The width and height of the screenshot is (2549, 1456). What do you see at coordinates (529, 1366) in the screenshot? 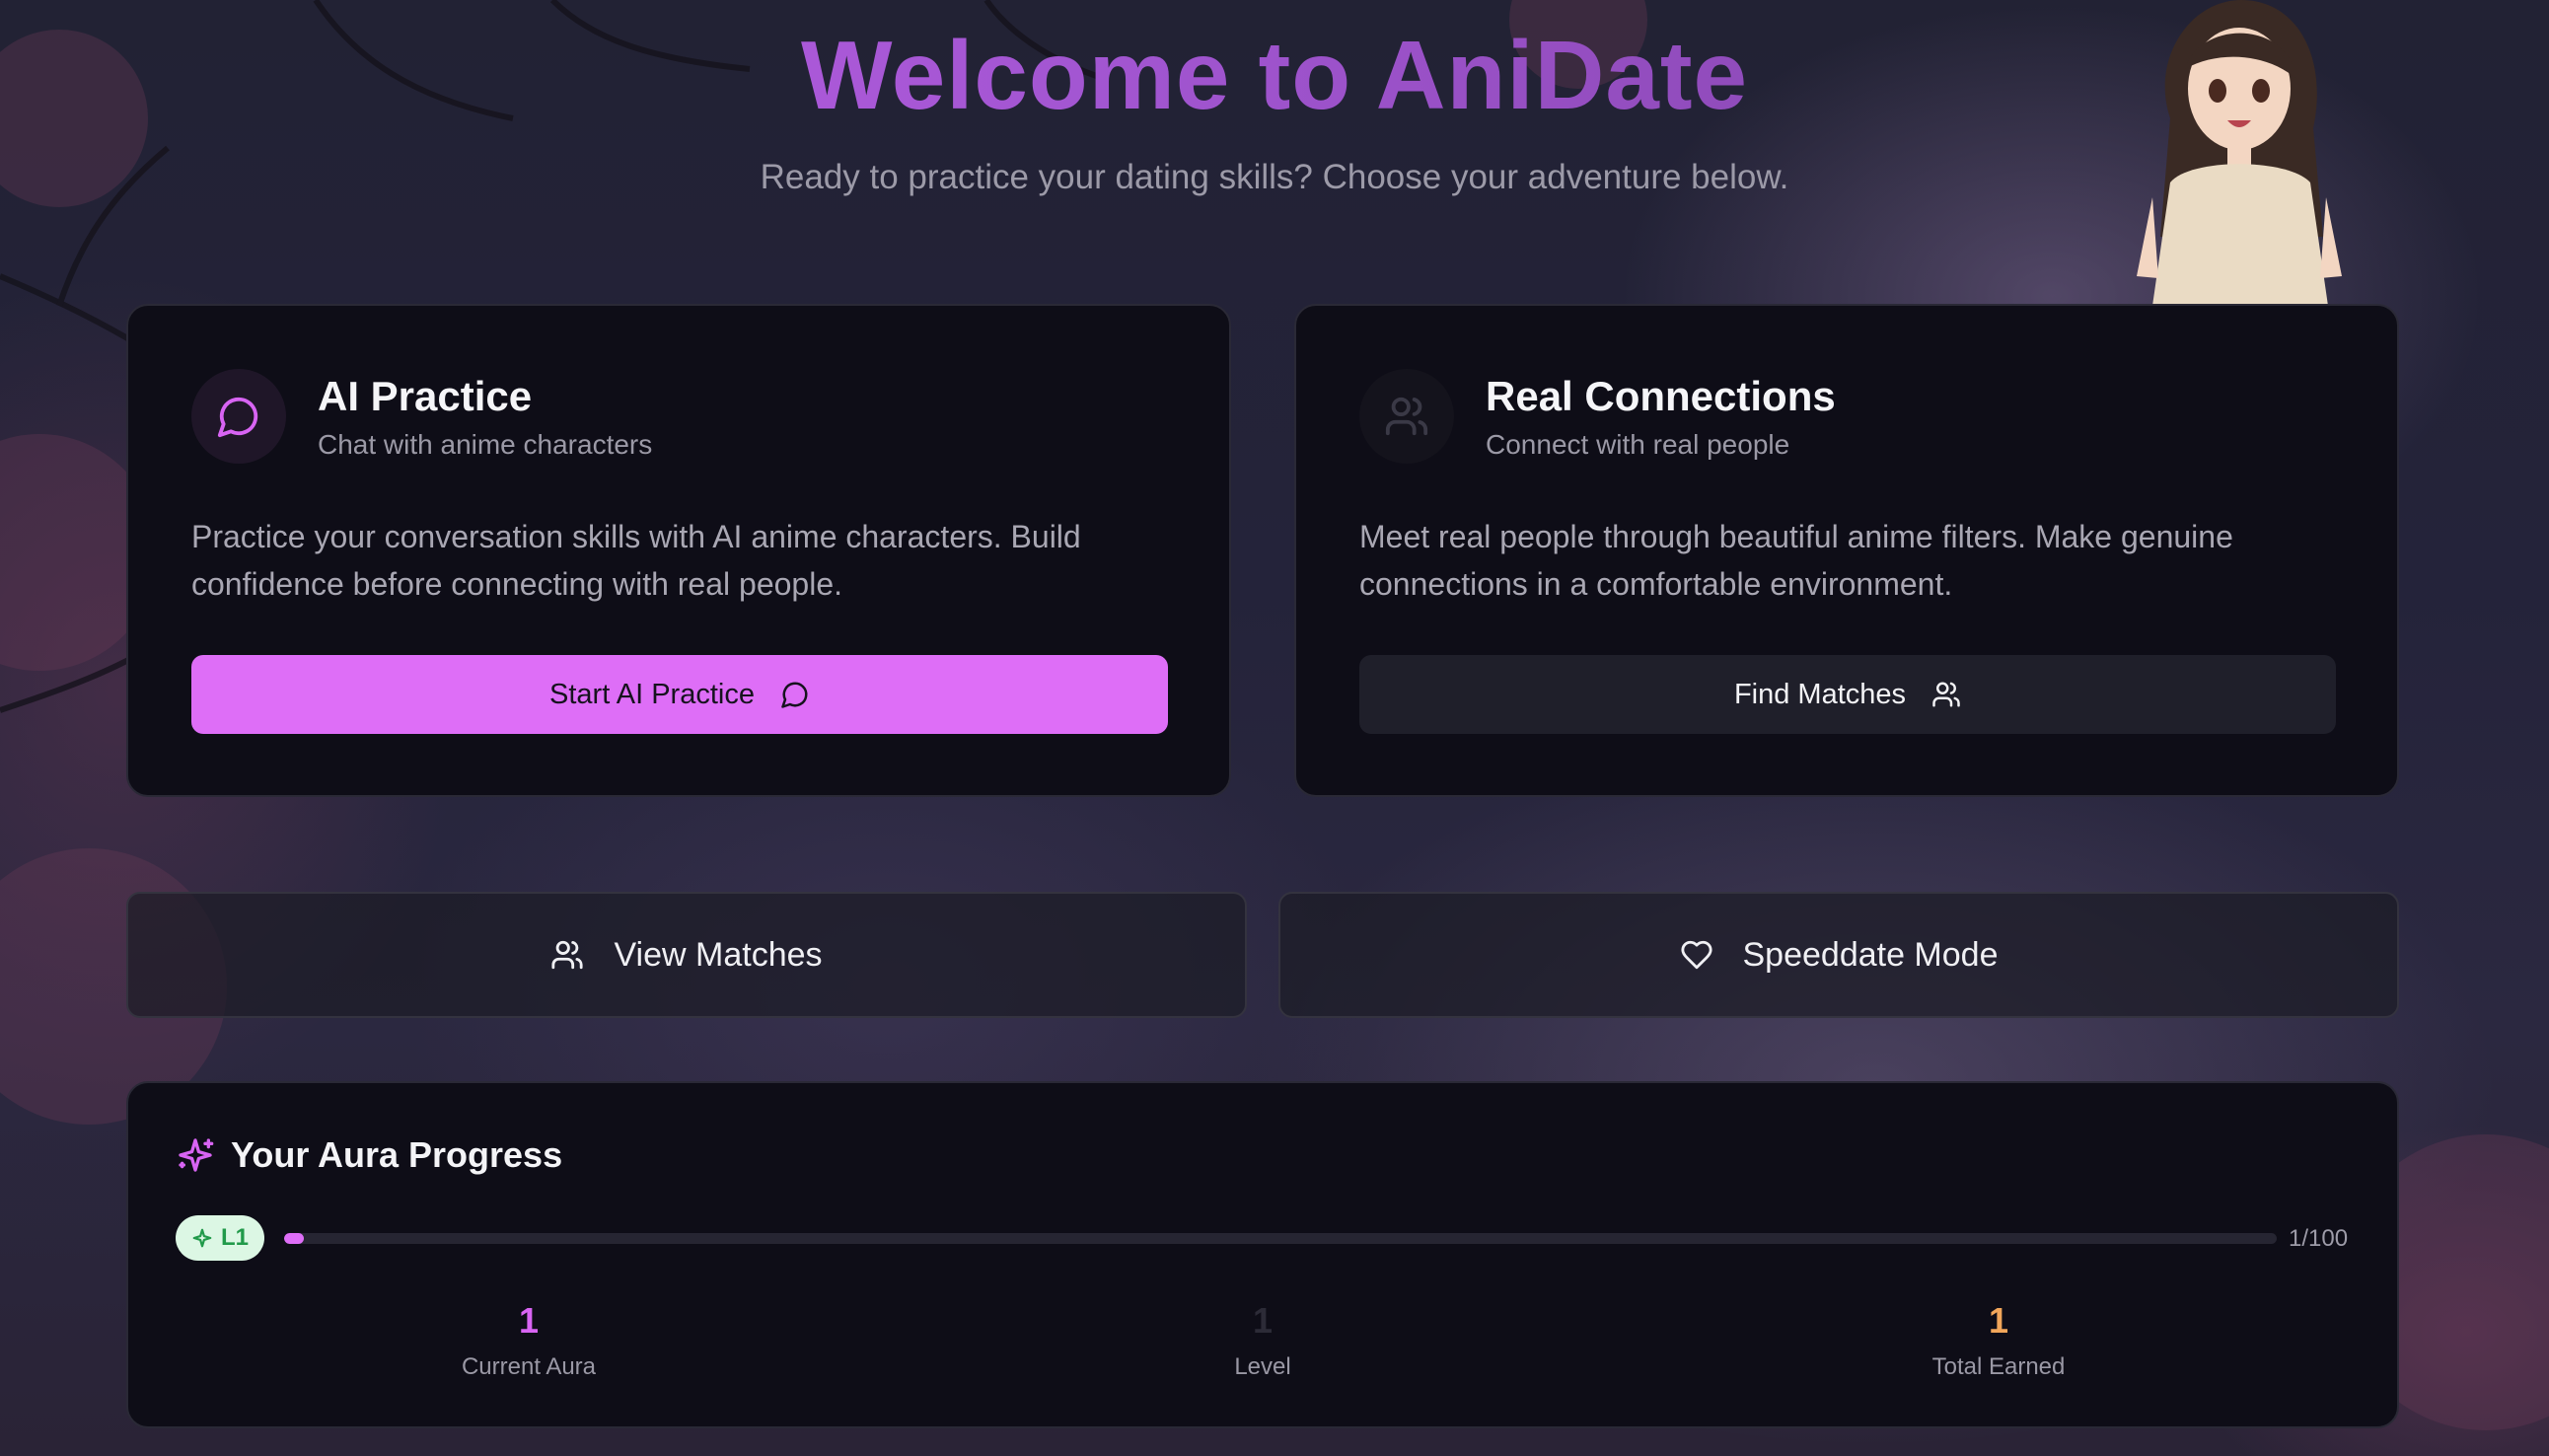
I see `stat-label: Current Aura` at bounding box center [529, 1366].